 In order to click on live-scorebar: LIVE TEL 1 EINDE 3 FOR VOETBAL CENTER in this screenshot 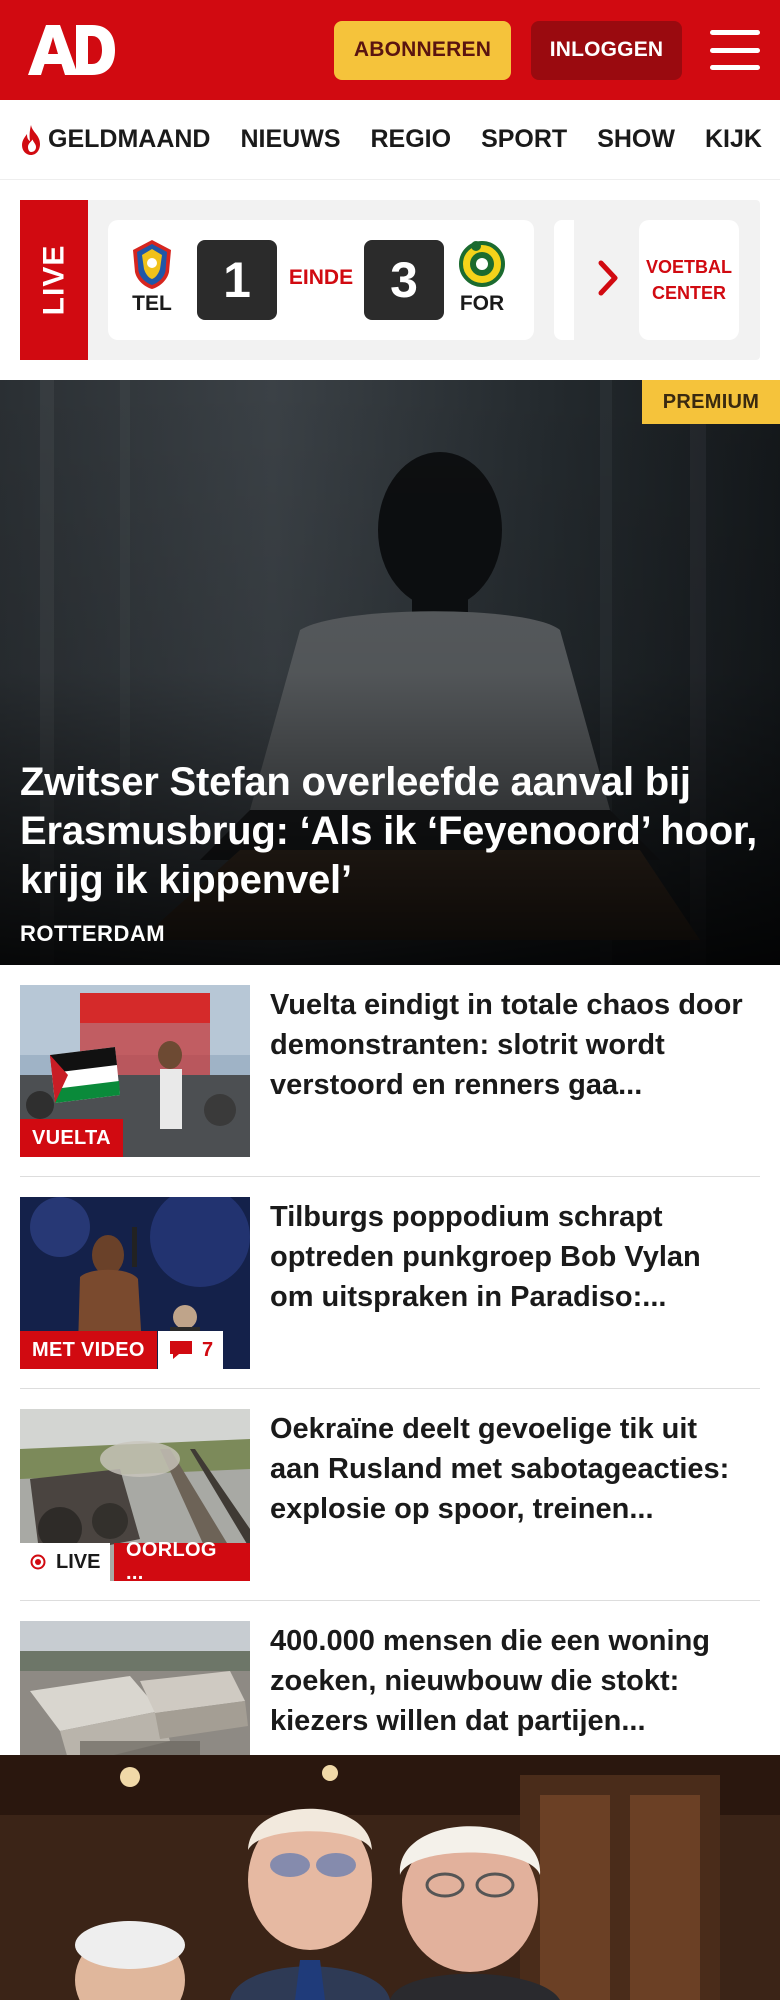, I will do `click(390, 280)`.